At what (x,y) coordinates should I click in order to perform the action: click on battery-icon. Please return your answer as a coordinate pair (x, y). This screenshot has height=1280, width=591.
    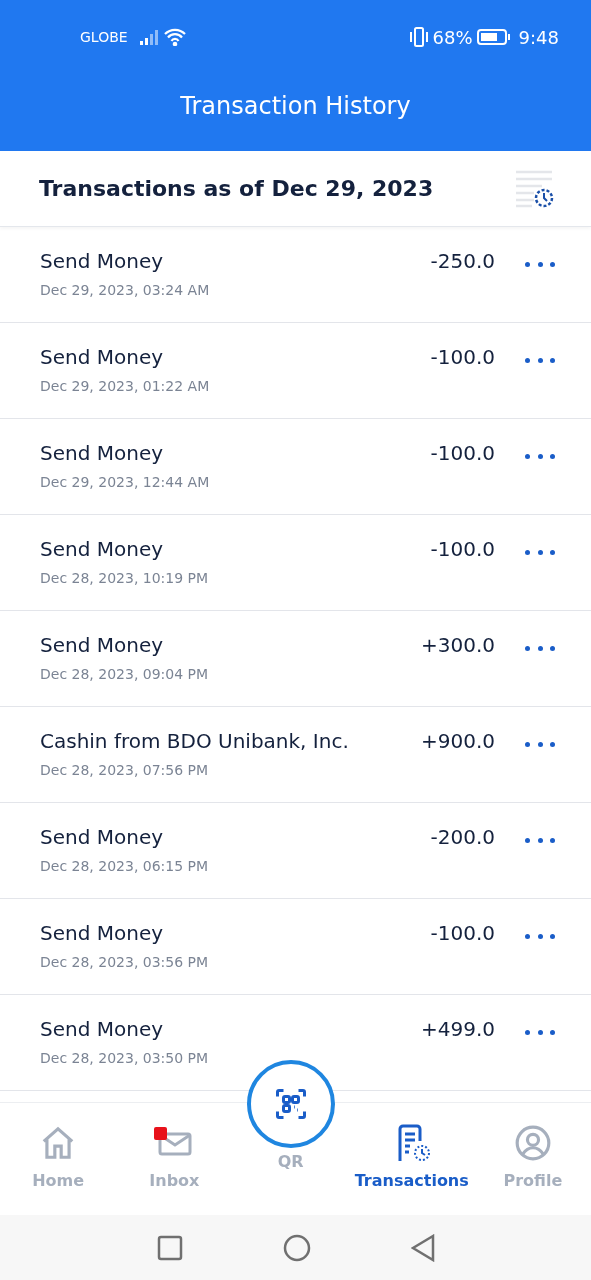
    Looking at the image, I should click on (493, 37).